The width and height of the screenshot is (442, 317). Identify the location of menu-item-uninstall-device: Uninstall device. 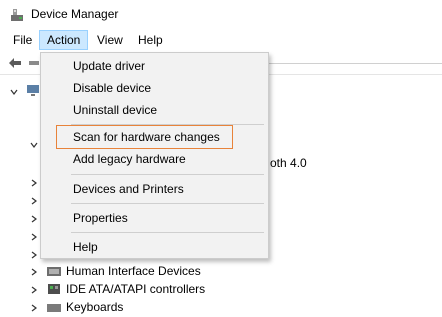
(154, 110).